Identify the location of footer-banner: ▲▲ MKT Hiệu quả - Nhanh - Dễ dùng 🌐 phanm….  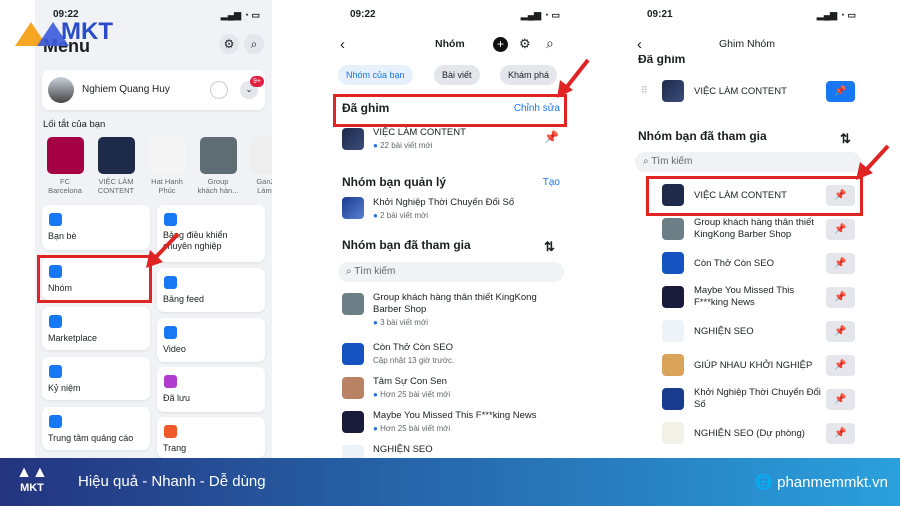
(450, 482).